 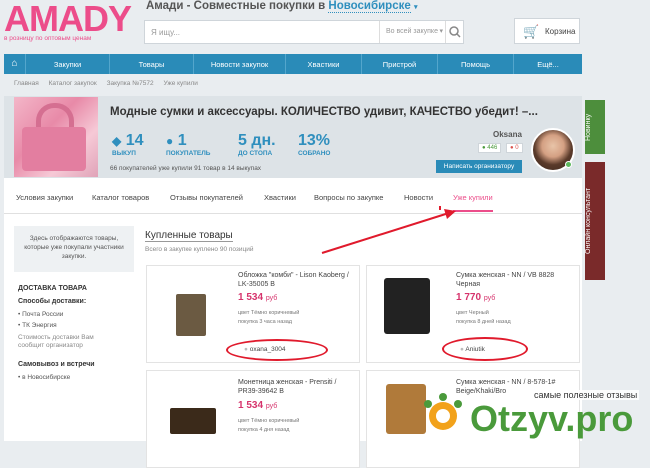 What do you see at coordinates (588, 221) in the screenshot?
I see `side-tab-label: Онлайн консультант` at bounding box center [588, 221].